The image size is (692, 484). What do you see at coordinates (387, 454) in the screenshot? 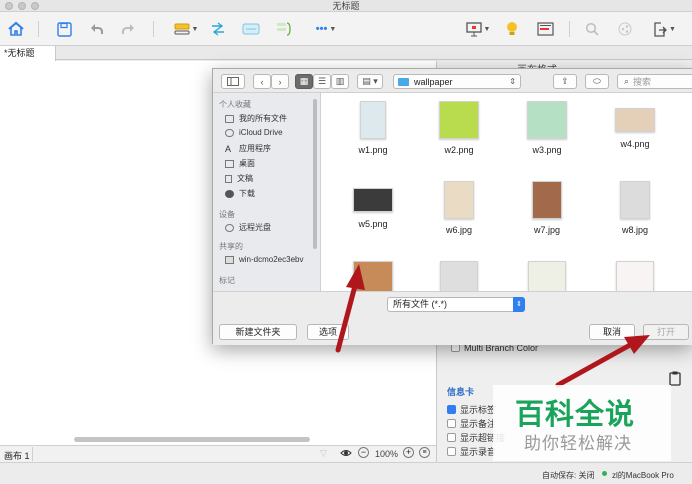
I see `zoom-level: 100%` at bounding box center [387, 454].